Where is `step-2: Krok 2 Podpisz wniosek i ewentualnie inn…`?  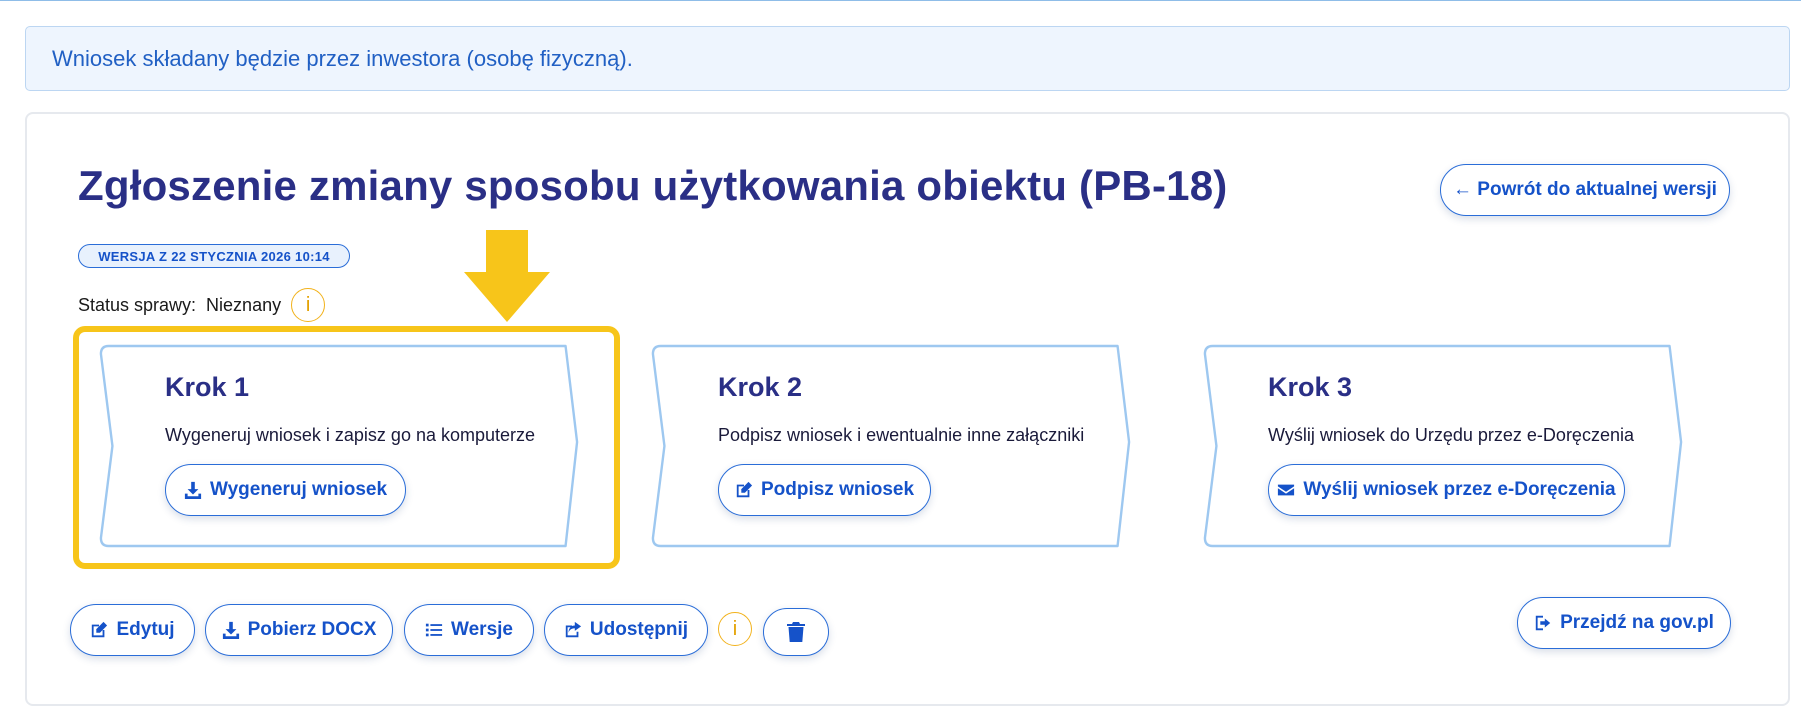 step-2: Krok 2 Podpisz wniosek i ewentualnie inn… is located at coordinates (901, 409).